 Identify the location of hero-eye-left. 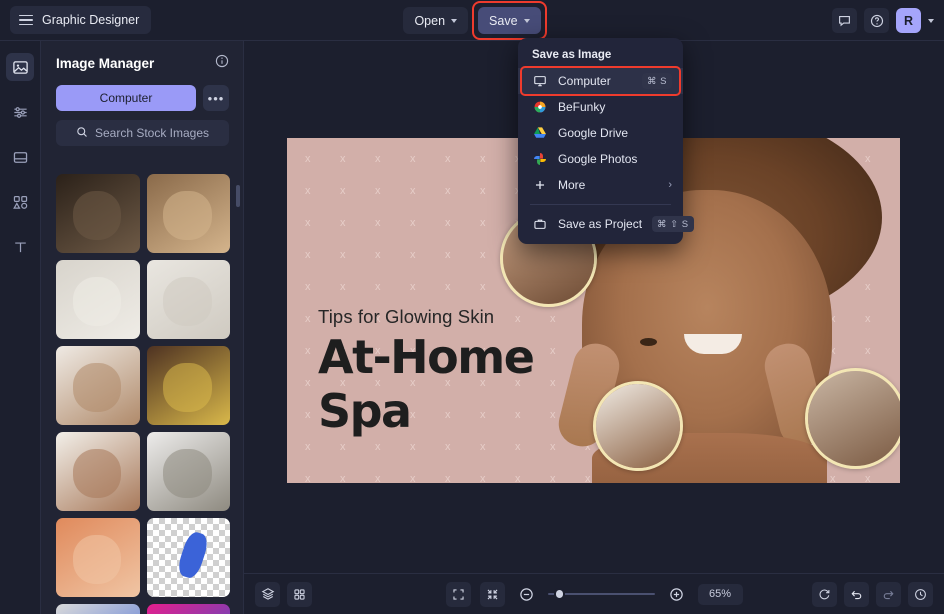
(648, 342).